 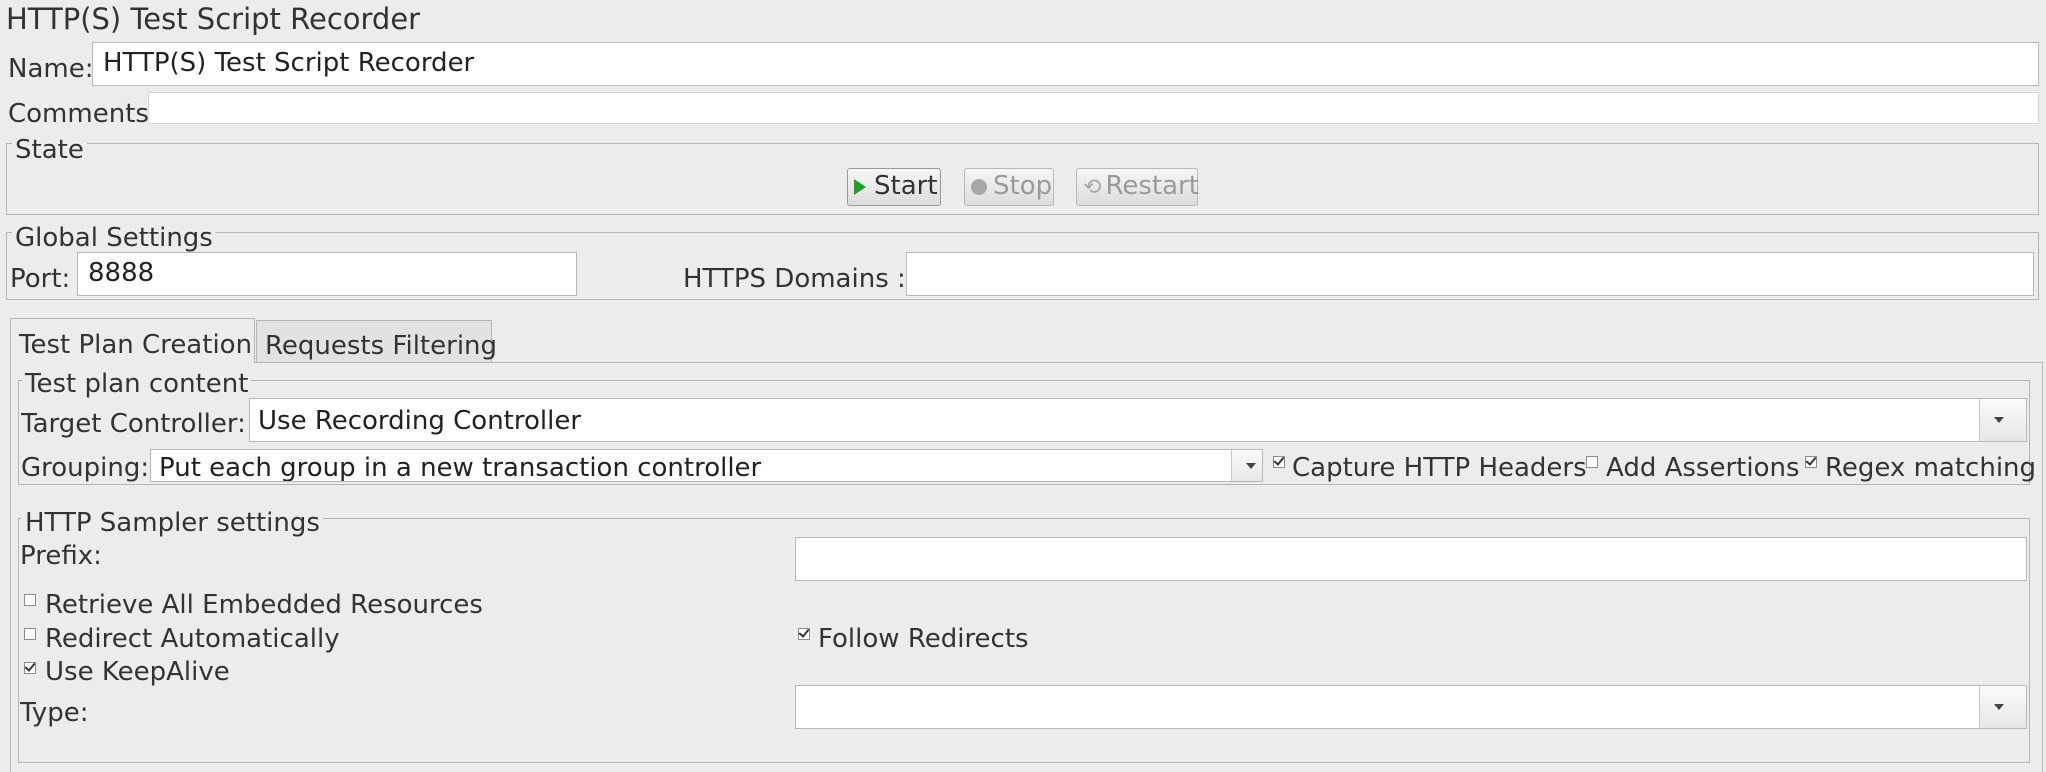 What do you see at coordinates (1411, 707) in the screenshot?
I see `type-select` at bounding box center [1411, 707].